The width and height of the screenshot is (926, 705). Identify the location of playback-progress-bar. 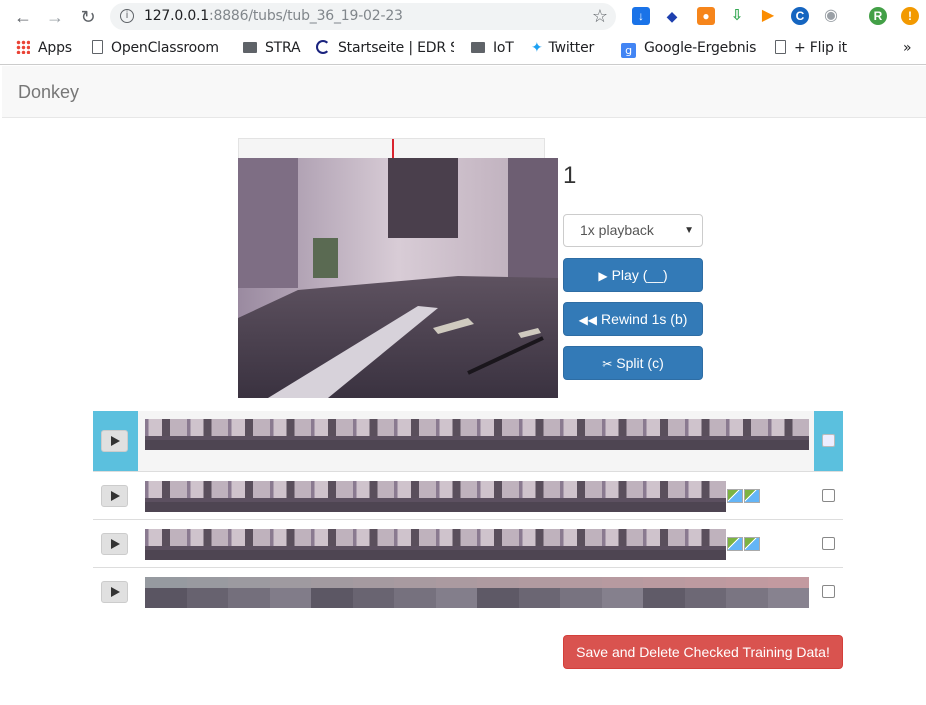
(391, 148).